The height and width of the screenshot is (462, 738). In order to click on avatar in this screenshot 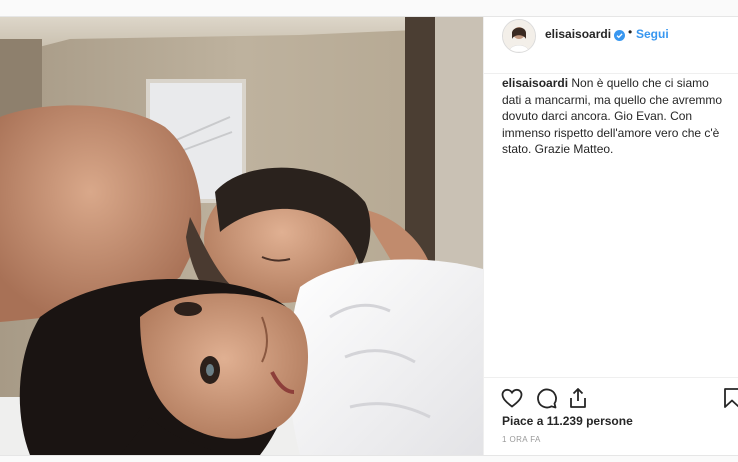, I will do `click(519, 36)`.